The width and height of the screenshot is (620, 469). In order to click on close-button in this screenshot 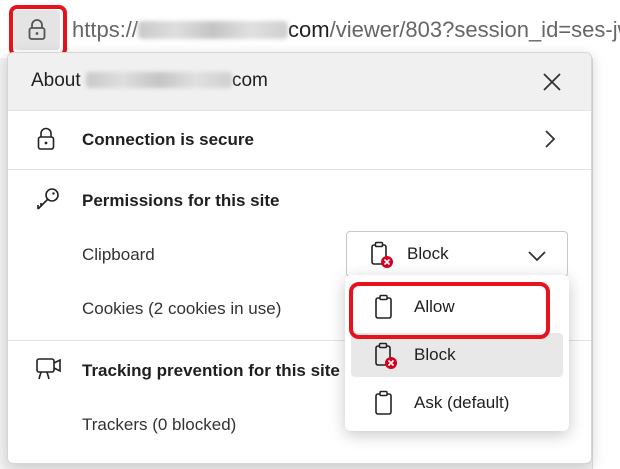, I will do `click(552, 82)`.